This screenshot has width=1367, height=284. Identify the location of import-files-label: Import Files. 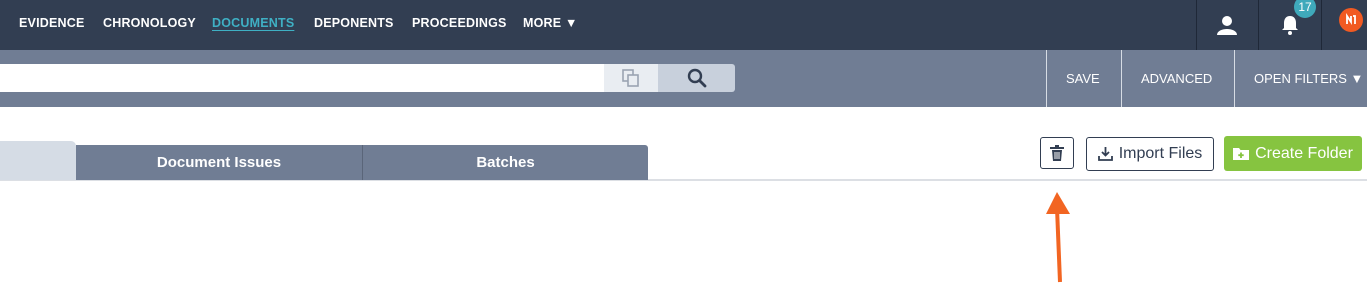
(1160, 153).